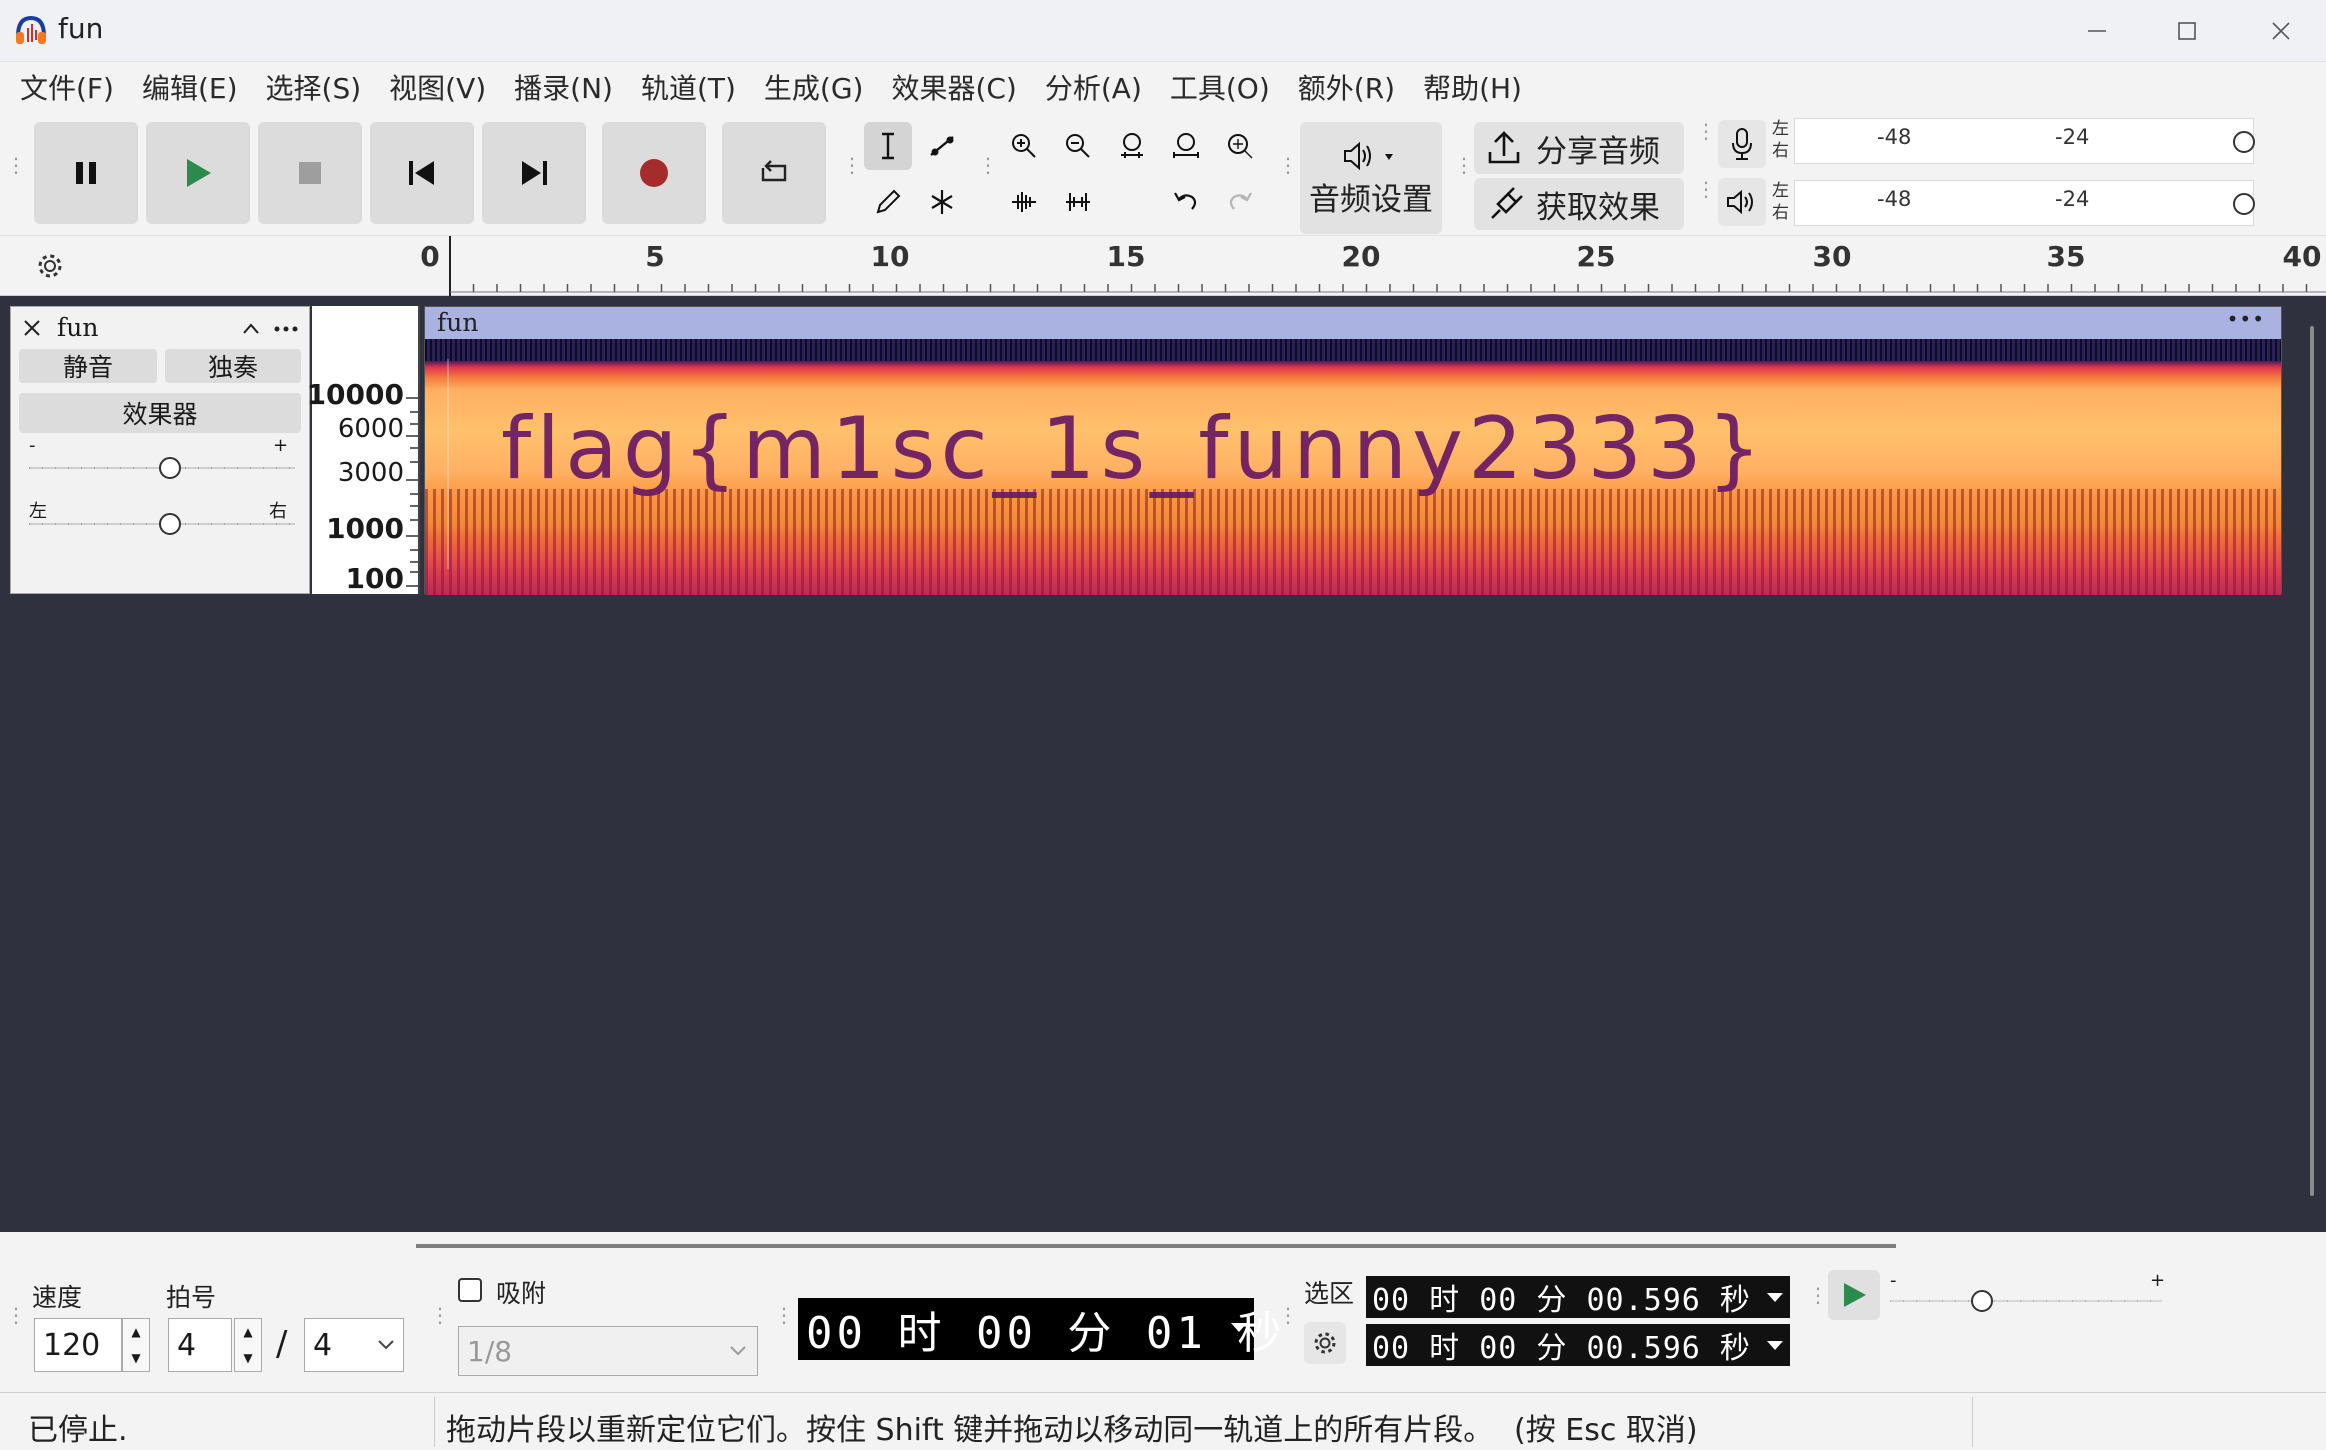 The image size is (2326, 1450). I want to click on maximize-button, so click(2187, 31).